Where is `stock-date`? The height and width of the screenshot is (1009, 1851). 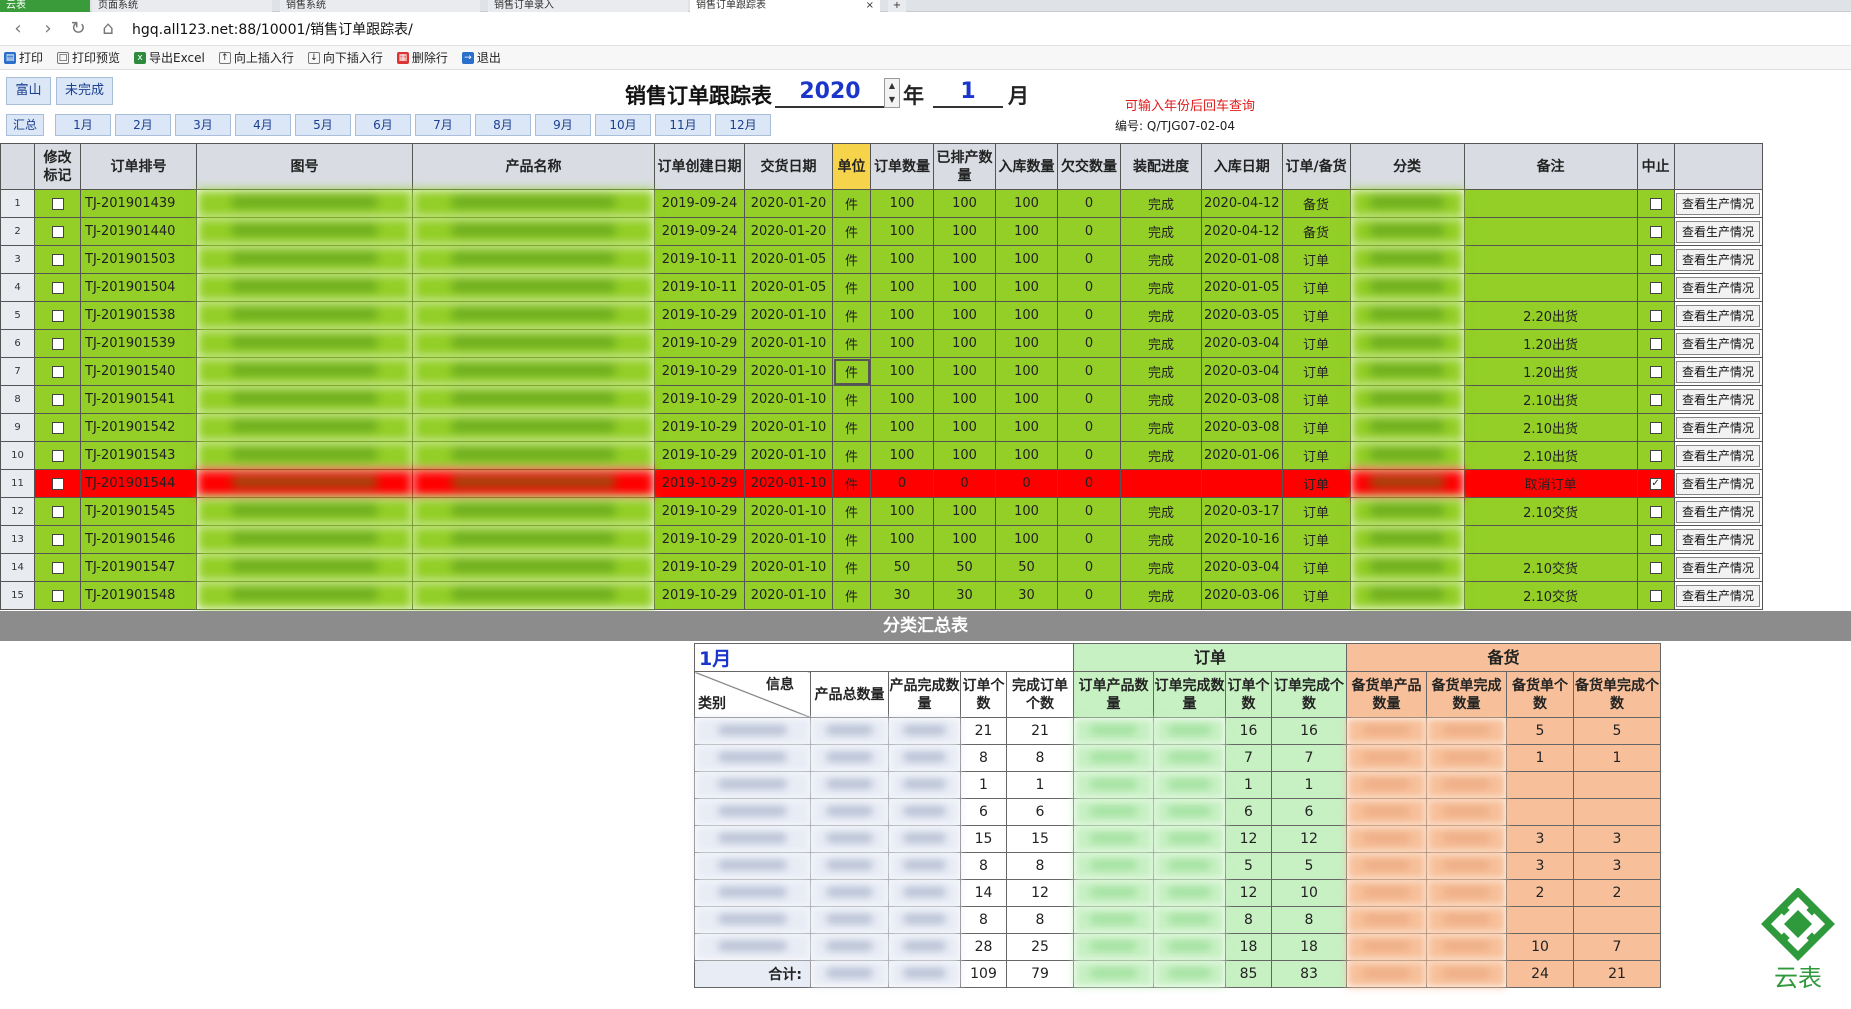
stock-date is located at coordinates (1242, 483).